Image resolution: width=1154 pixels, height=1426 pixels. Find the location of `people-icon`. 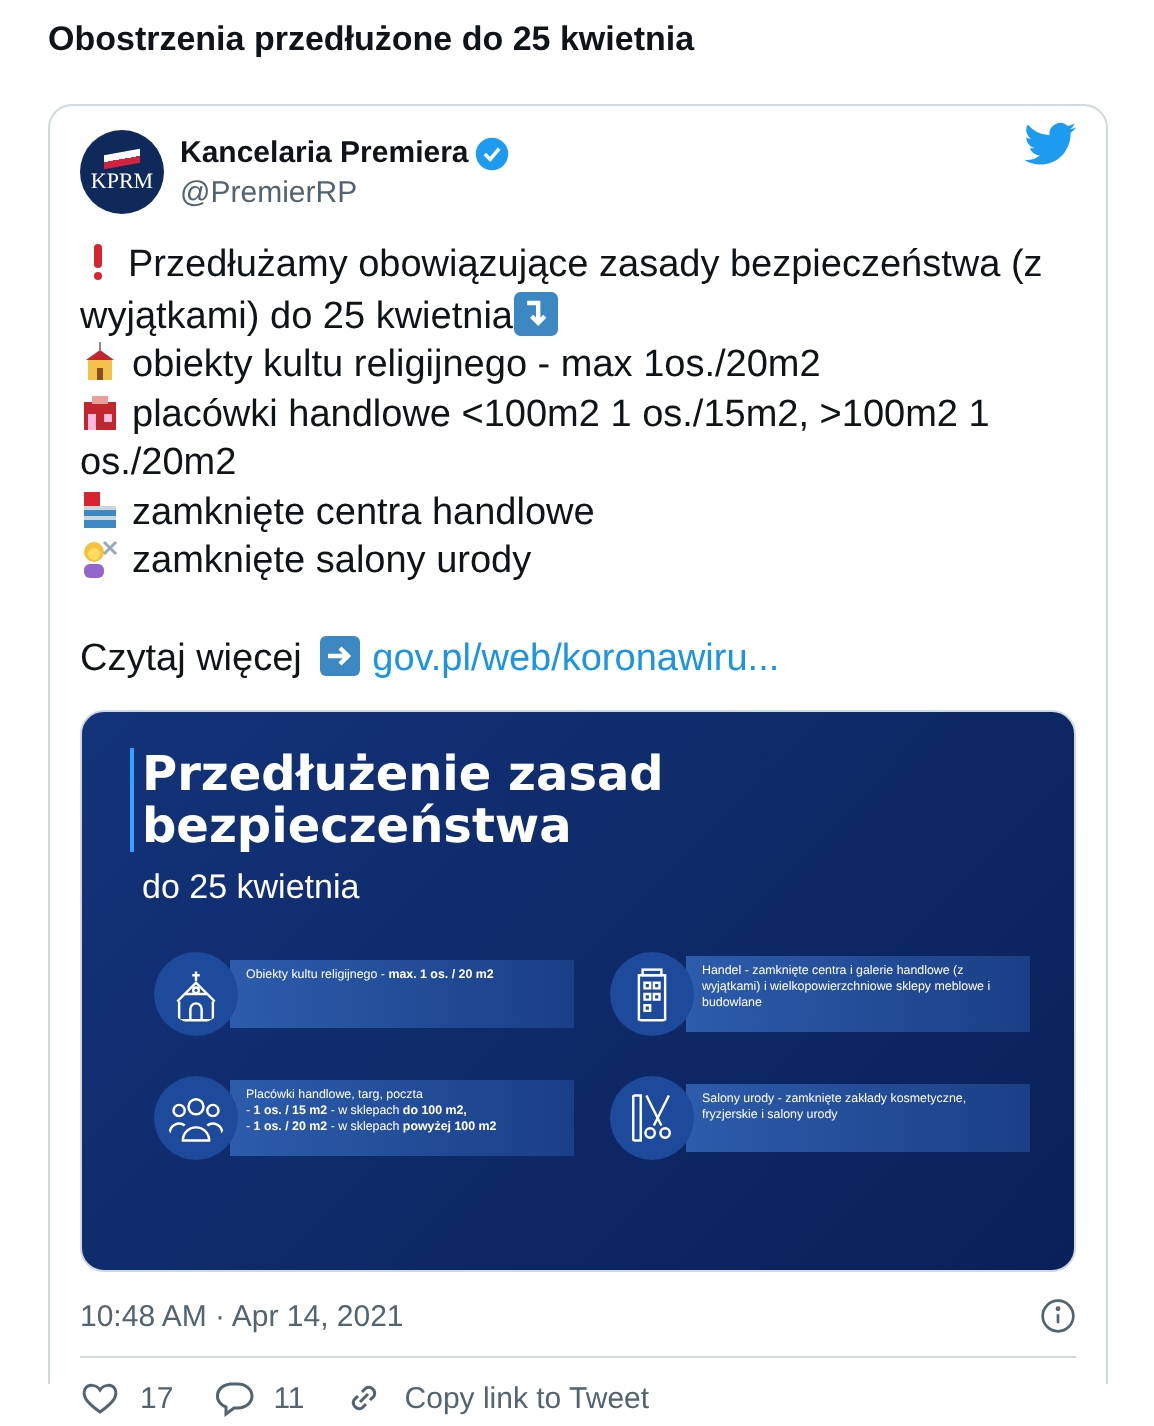

people-icon is located at coordinates (196, 1120).